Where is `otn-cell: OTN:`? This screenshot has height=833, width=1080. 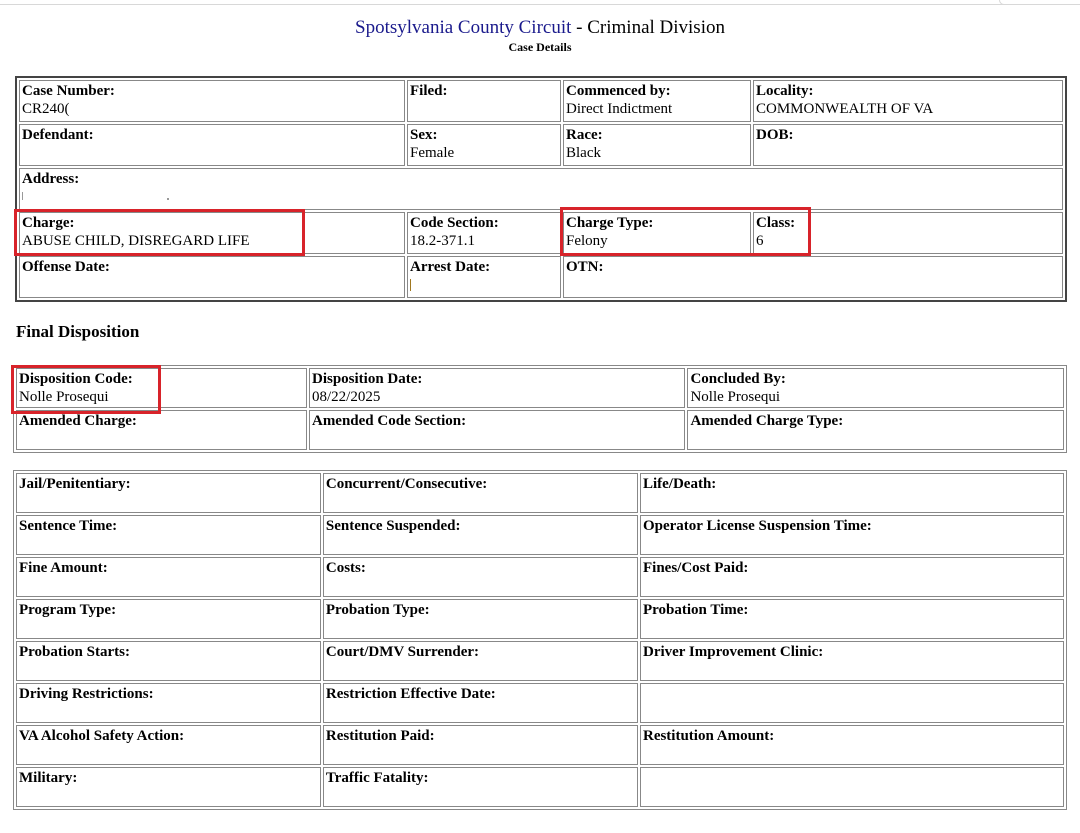
otn-cell: OTN: is located at coordinates (813, 277).